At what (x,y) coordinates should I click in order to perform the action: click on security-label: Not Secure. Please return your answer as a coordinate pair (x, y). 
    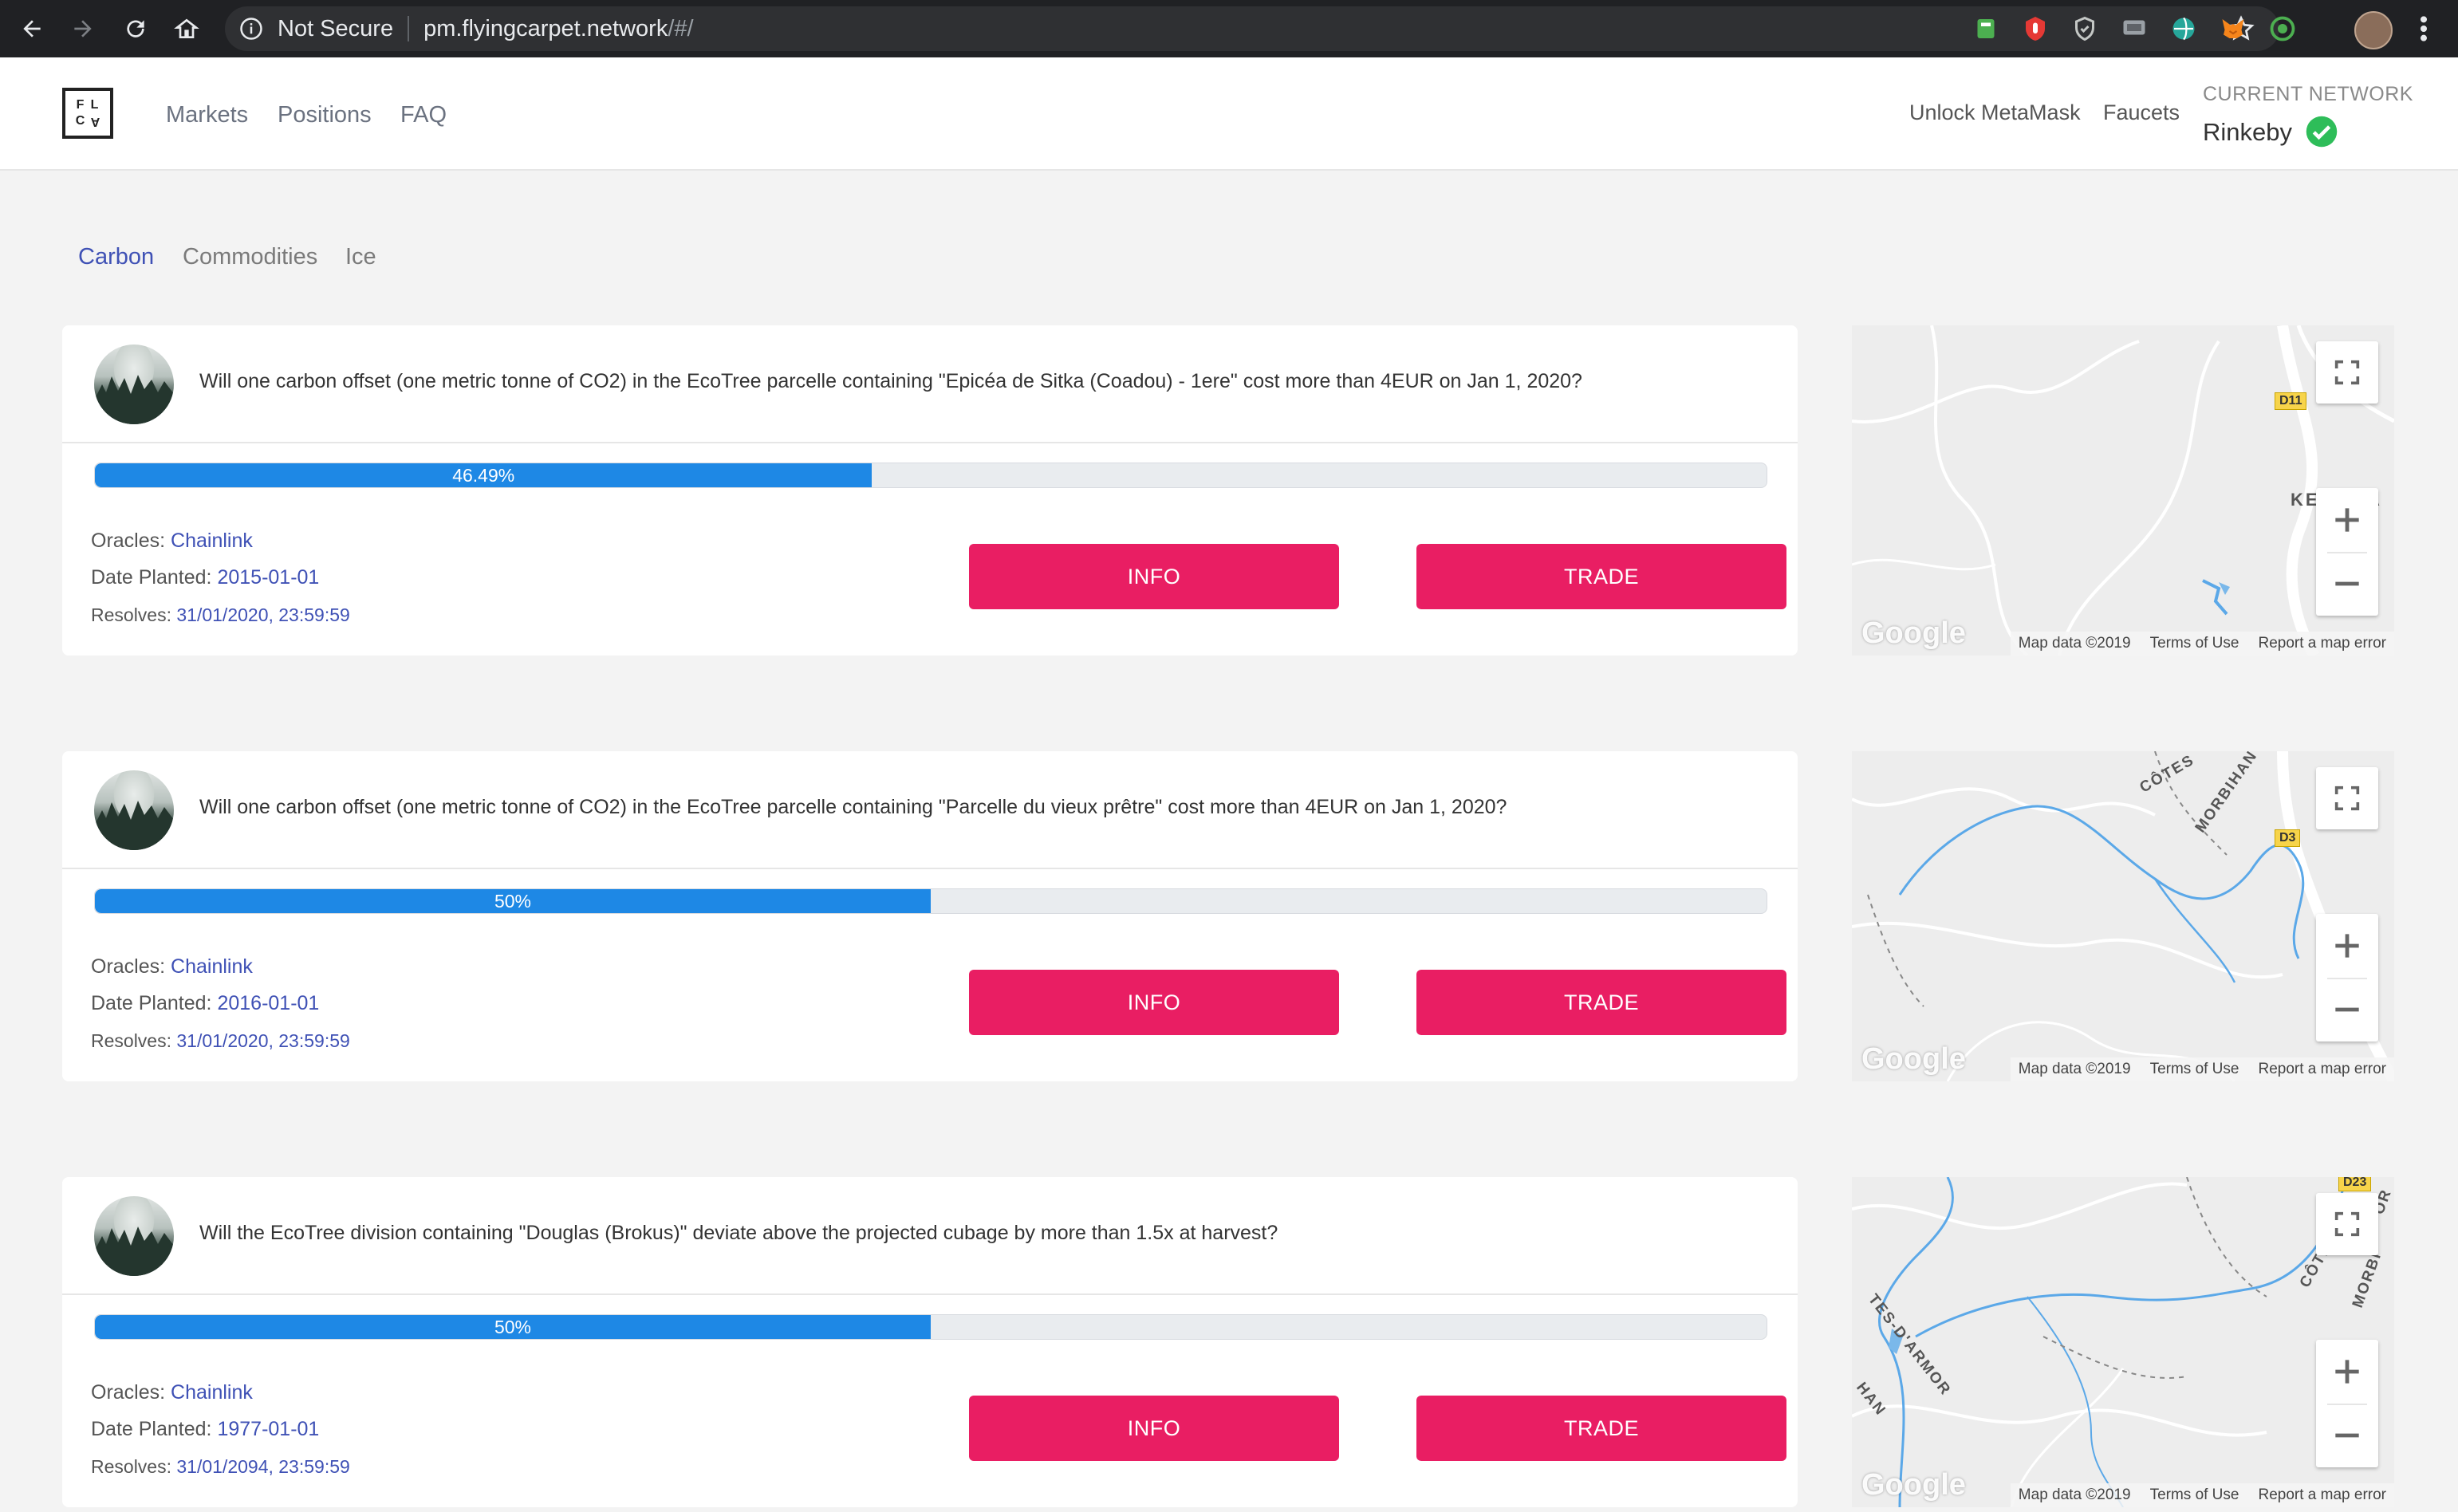
    Looking at the image, I should click on (336, 28).